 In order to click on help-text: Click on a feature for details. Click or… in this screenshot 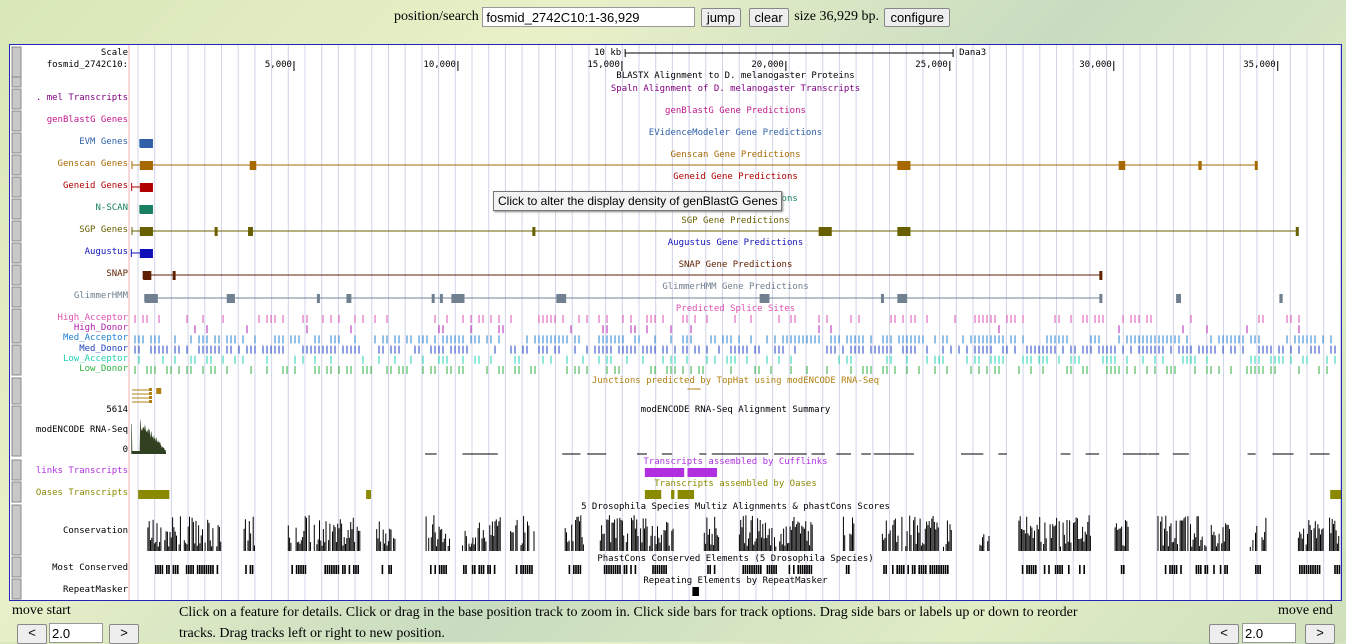, I will do `click(628, 612)`.